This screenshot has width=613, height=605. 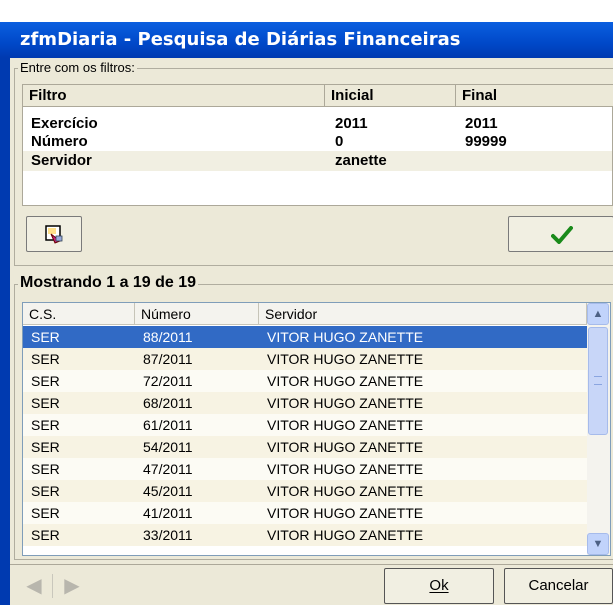 I want to click on checkmark-icon, so click(x=562, y=235).